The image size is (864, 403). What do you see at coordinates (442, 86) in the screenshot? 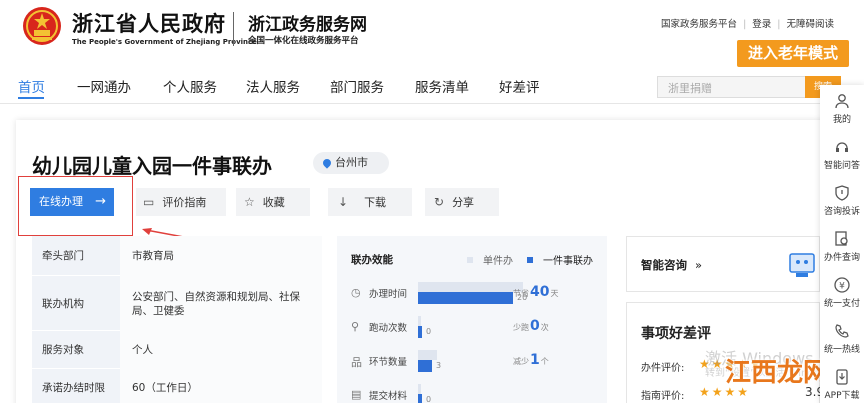
I see `nav-service-list: 服务清单` at bounding box center [442, 86].